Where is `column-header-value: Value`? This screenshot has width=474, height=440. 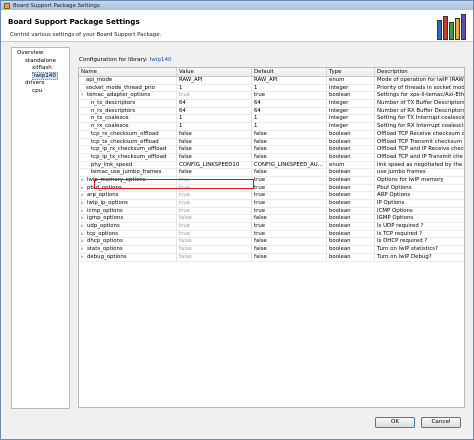
column-header-value: Value is located at coordinates (214, 72).